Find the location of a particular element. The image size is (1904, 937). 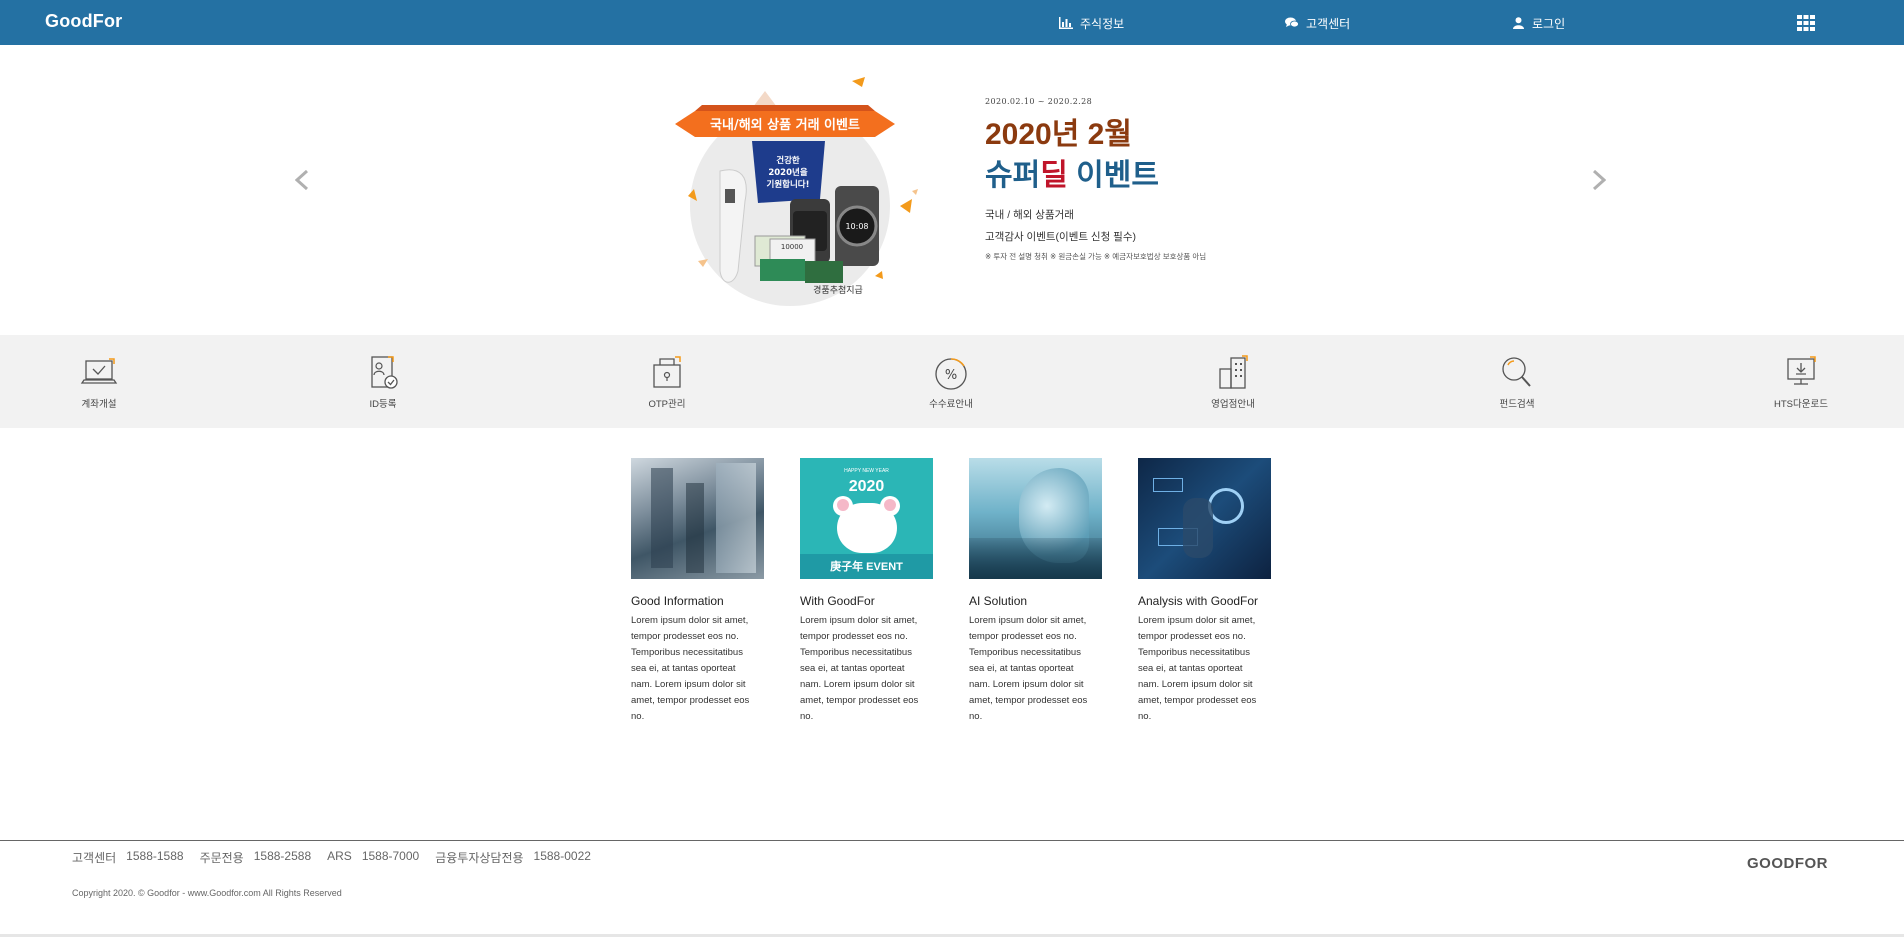

brand-logo: GoodFor is located at coordinates (83, 21).